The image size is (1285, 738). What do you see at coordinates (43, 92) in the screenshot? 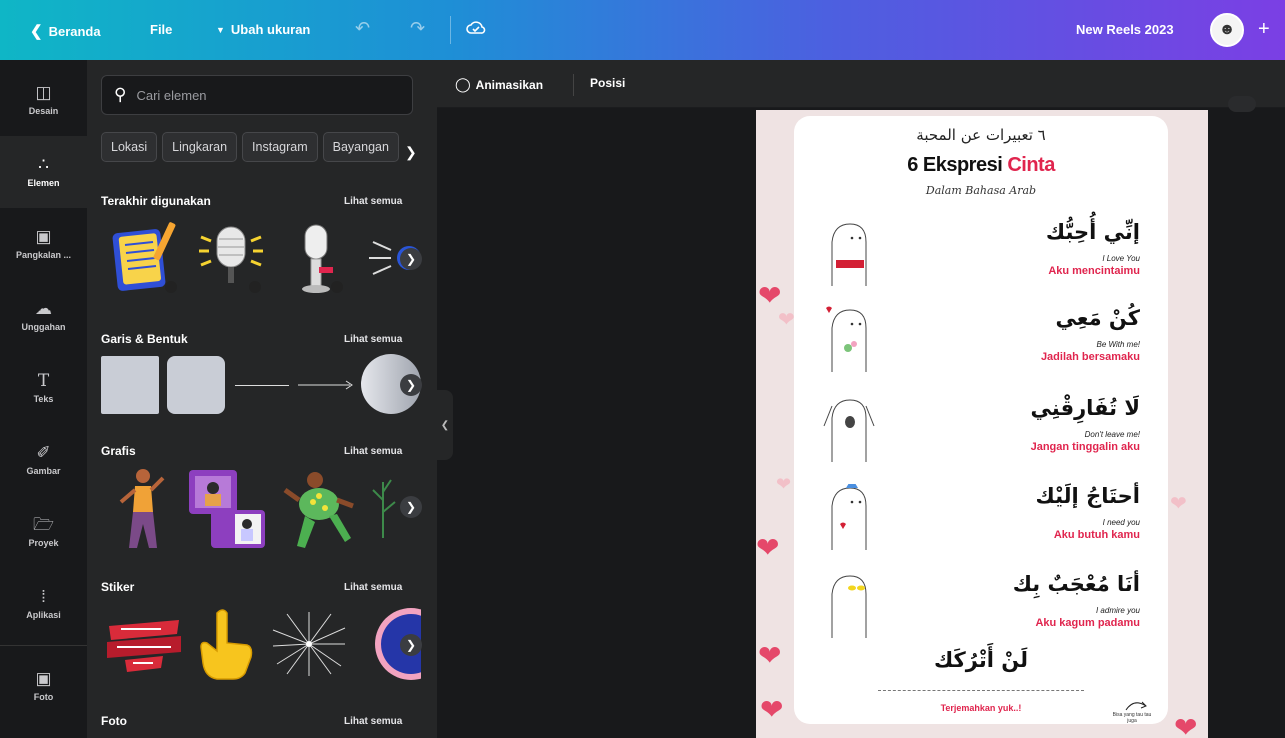
I see `layout-icon: ◫` at bounding box center [43, 92].